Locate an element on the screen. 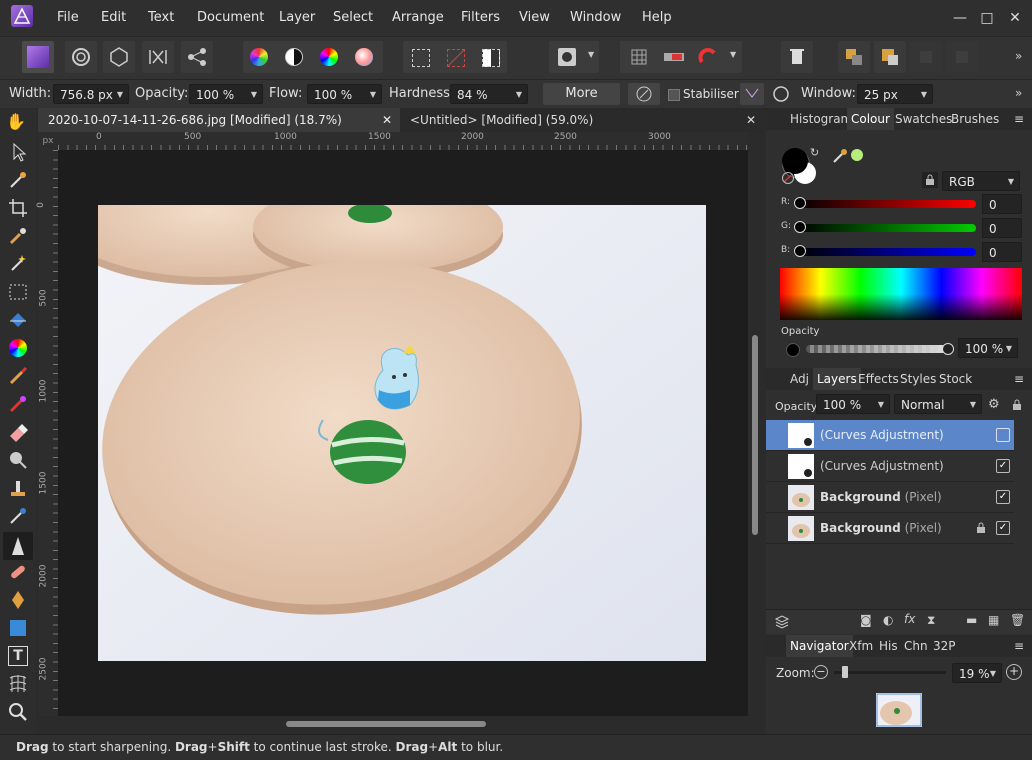 Image resolution: width=1032 pixels, height=760 pixels. gear-icon: ⚙ is located at coordinates (994, 404).